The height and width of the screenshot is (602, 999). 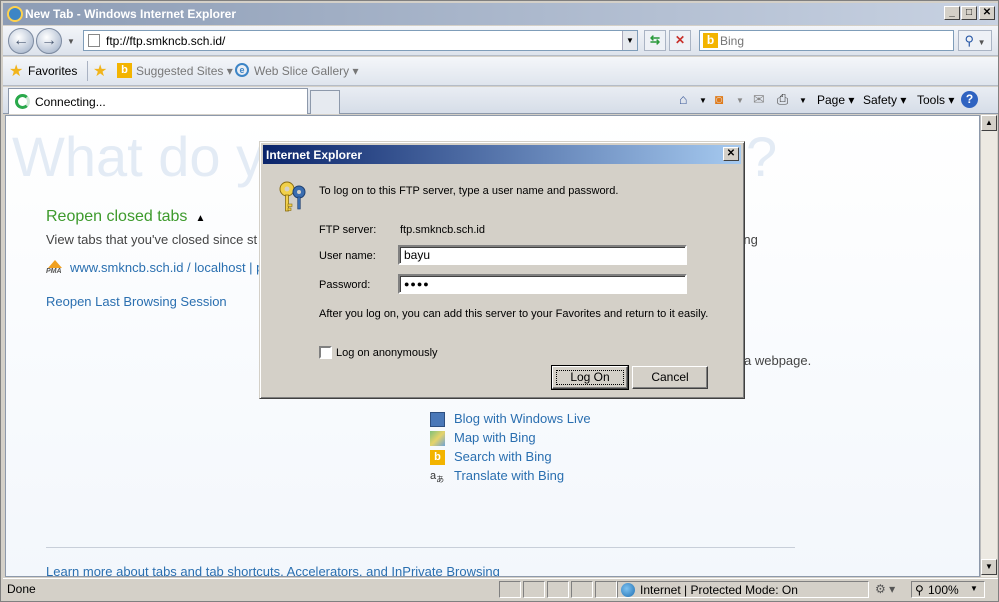 What do you see at coordinates (975, 40) in the screenshot?
I see `search-button: ⚲ ▼` at bounding box center [975, 40].